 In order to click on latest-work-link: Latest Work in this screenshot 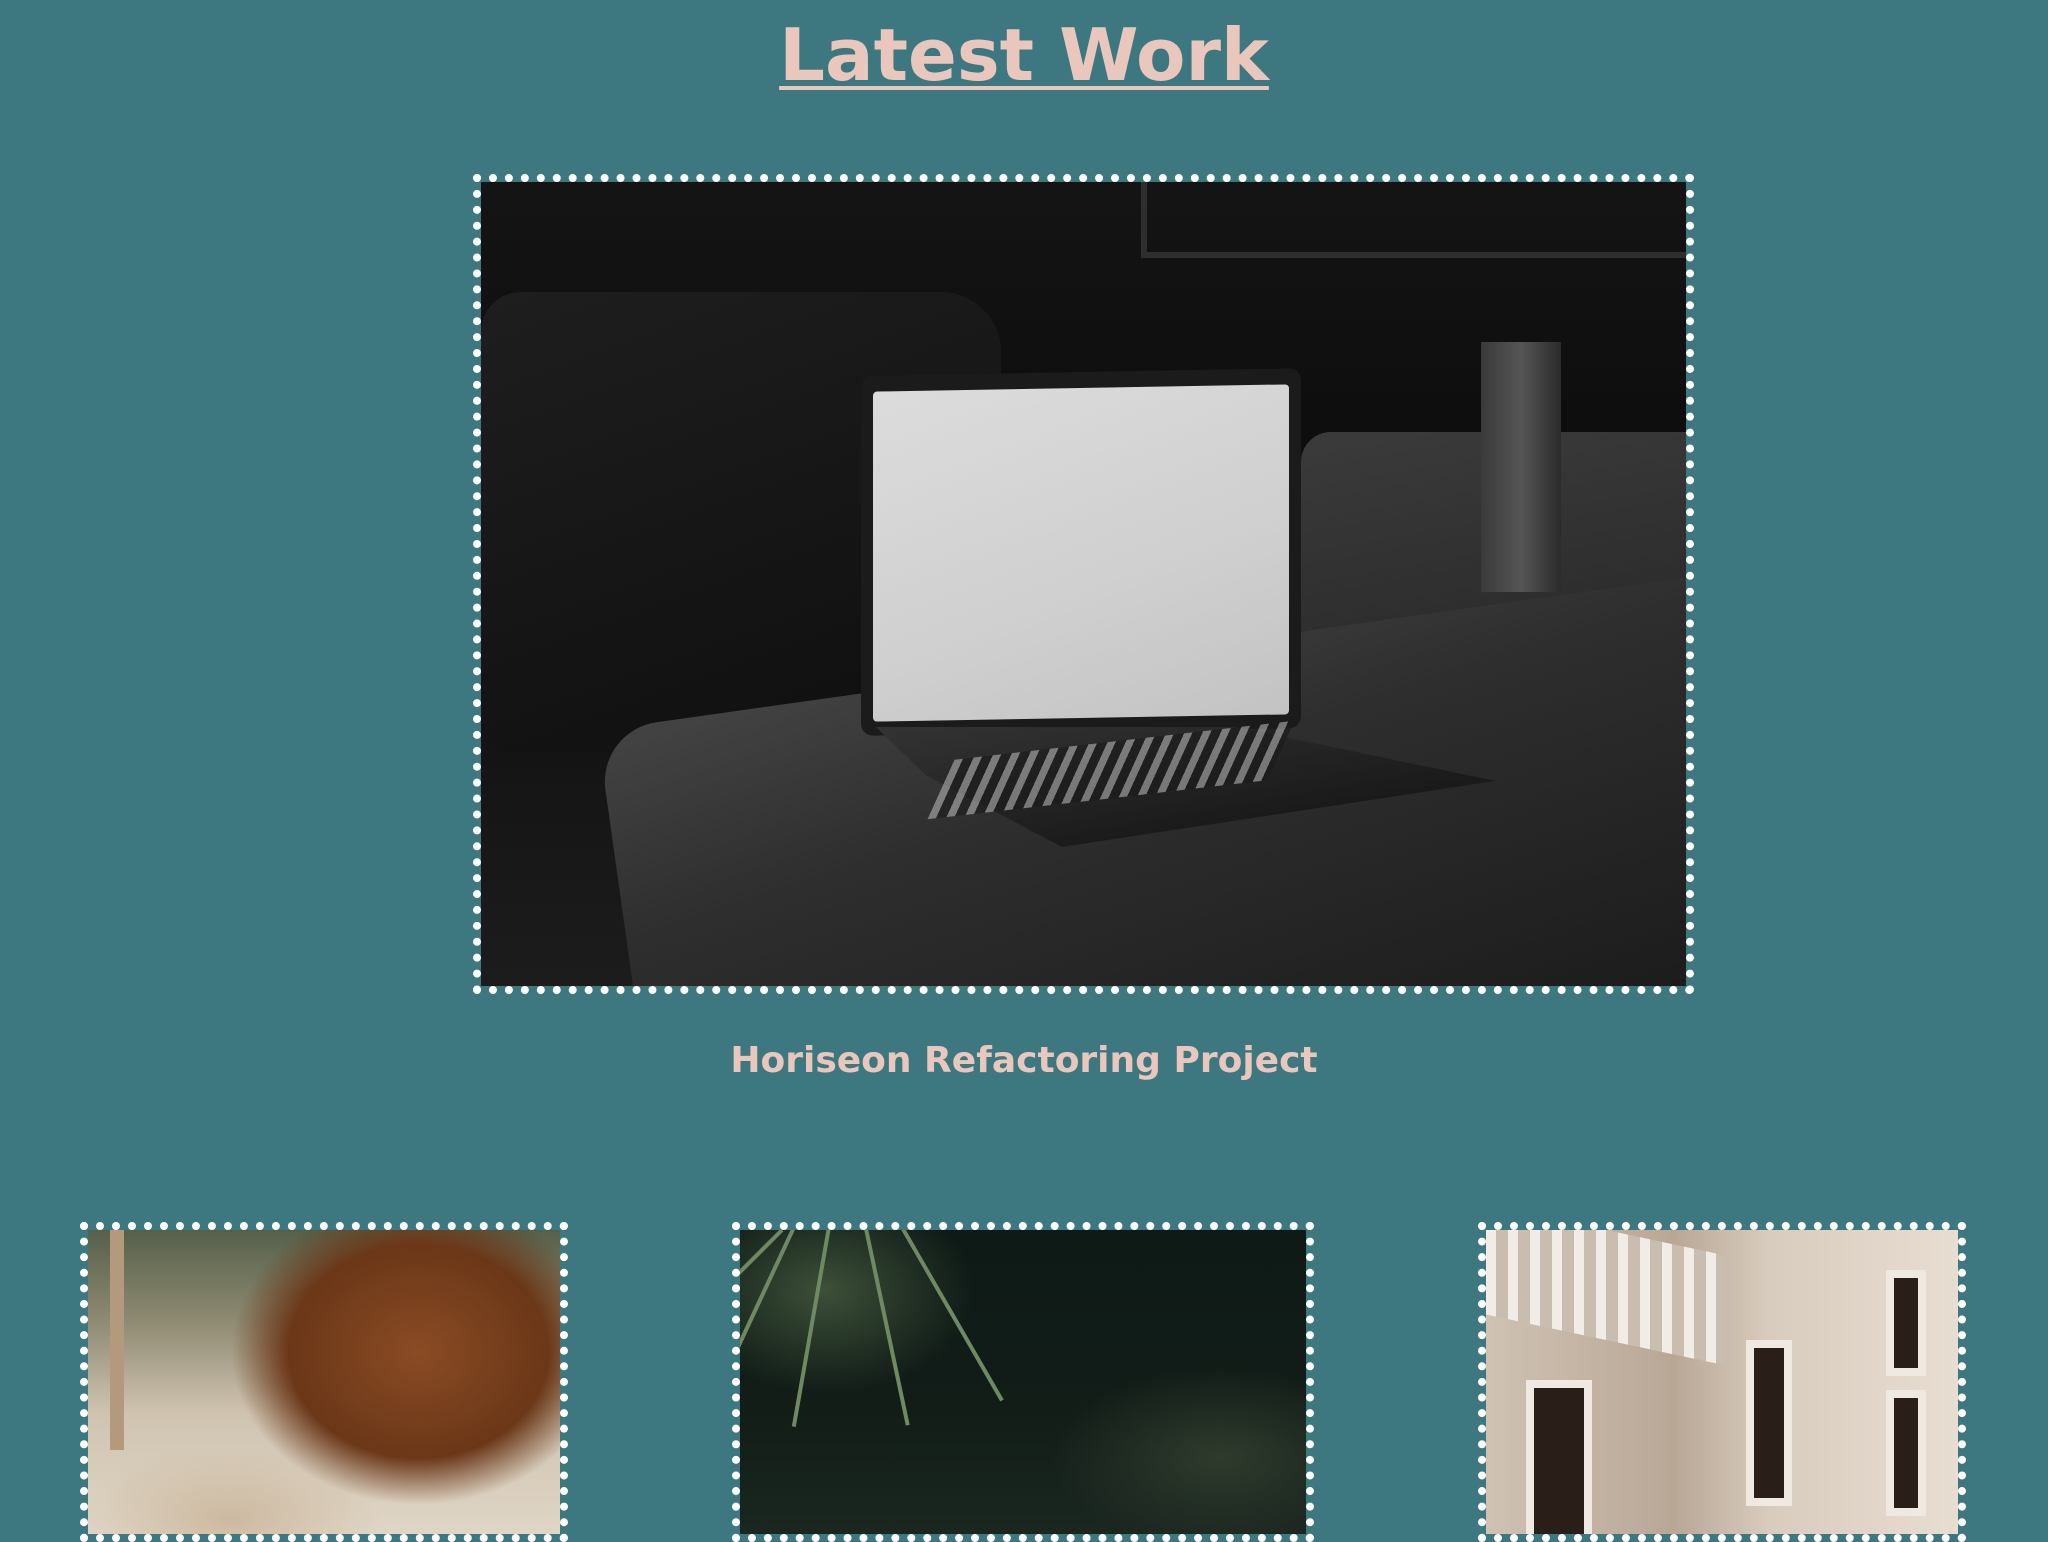, I will do `click(1024, 55)`.